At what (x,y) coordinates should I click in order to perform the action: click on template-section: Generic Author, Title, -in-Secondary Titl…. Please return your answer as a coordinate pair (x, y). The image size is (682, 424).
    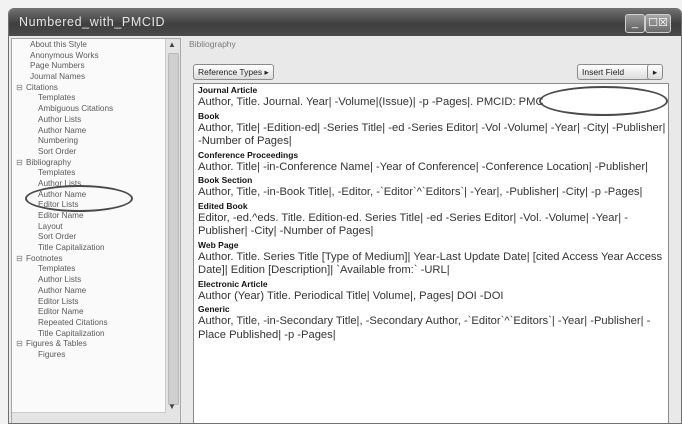
    Looking at the image, I should click on (431, 323).